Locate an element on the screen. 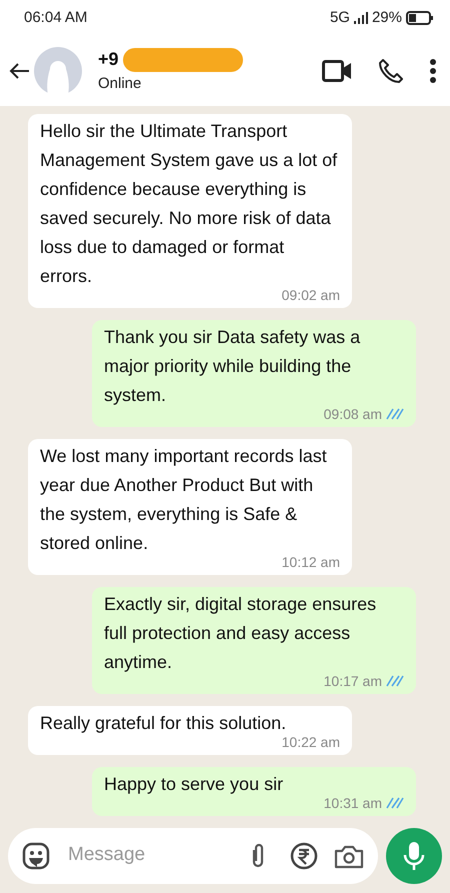 The width and height of the screenshot is (450, 893). network-label: 5G is located at coordinates (340, 18).